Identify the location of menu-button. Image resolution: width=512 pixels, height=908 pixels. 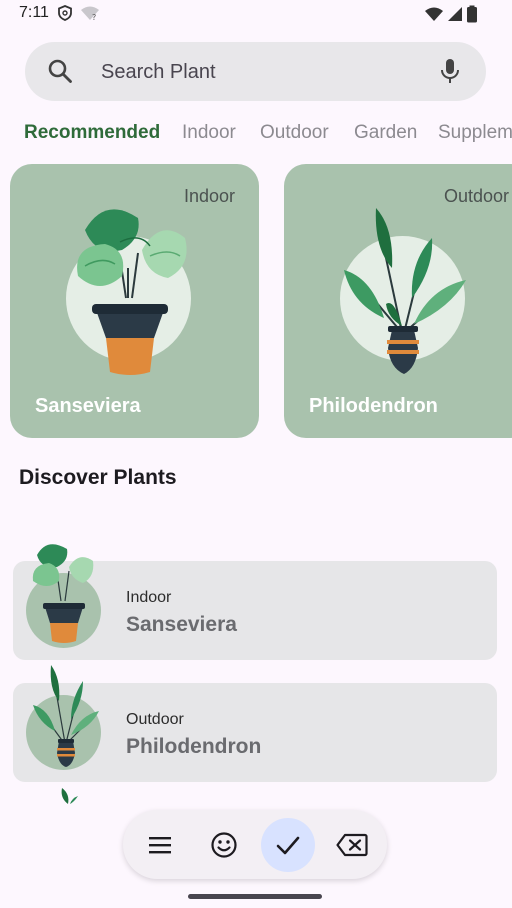
(160, 845).